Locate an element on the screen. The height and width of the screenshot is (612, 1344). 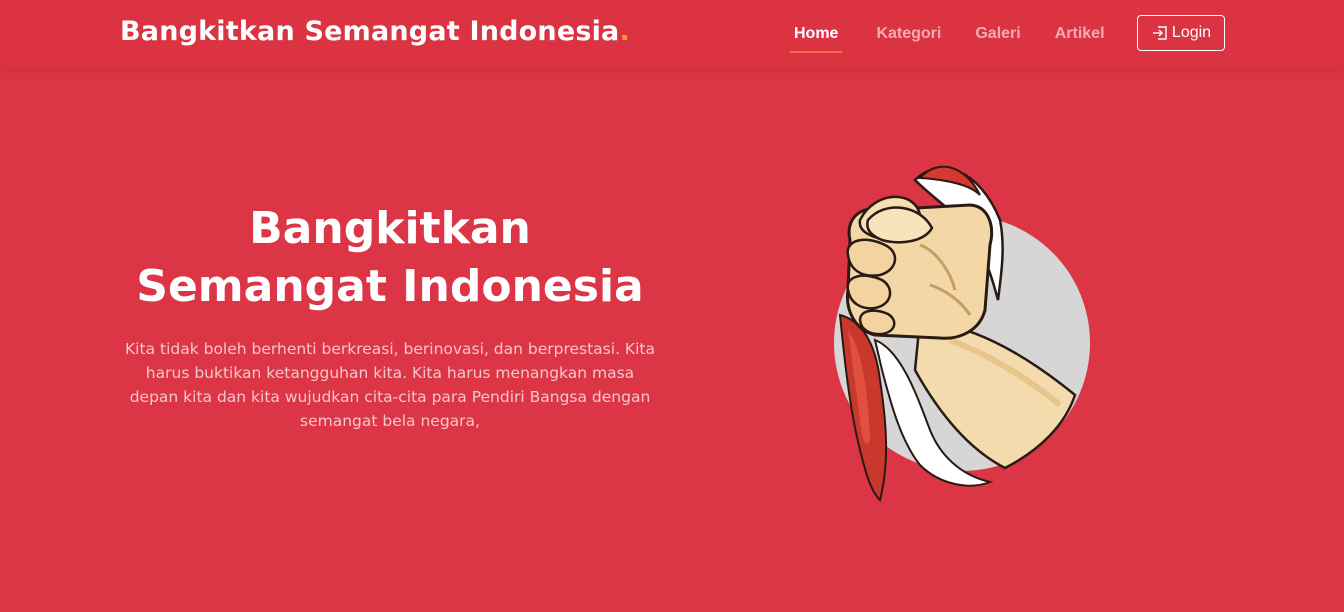
nav-artikel: Artikel is located at coordinates (1080, 34).